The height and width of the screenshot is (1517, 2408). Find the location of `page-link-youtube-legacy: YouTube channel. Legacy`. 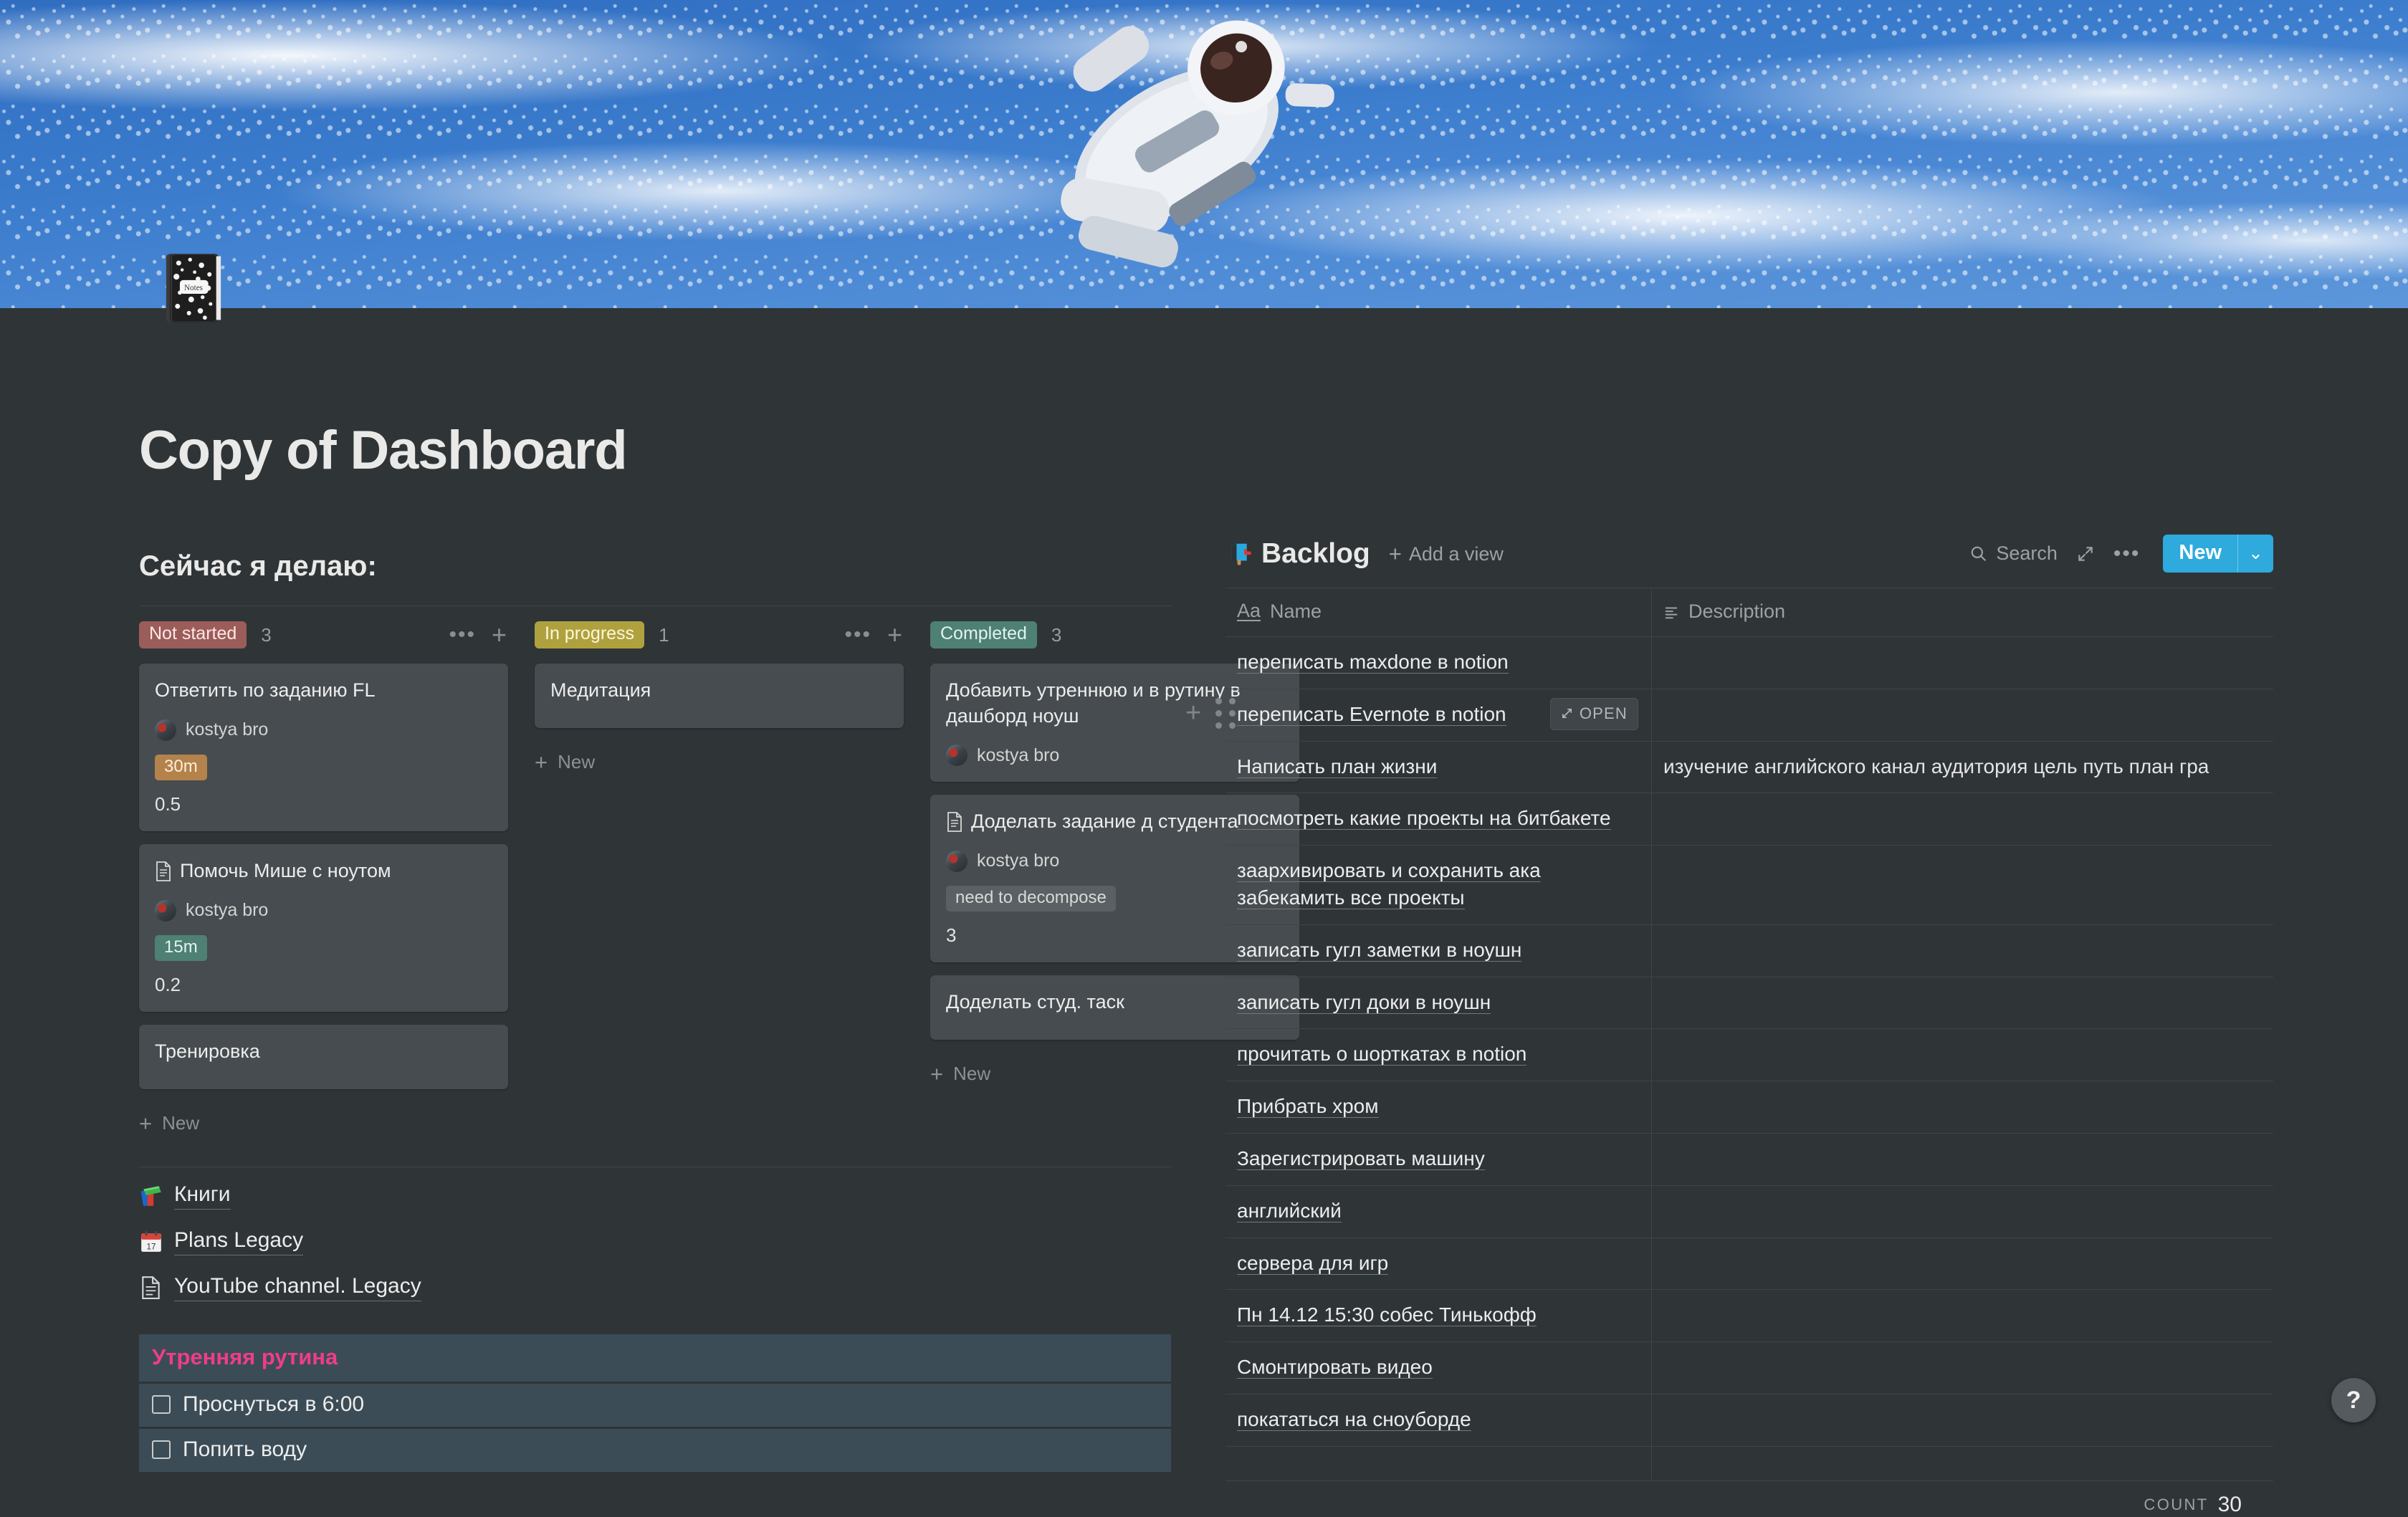

page-link-youtube-legacy: YouTube channel. Legacy is located at coordinates (280, 1287).